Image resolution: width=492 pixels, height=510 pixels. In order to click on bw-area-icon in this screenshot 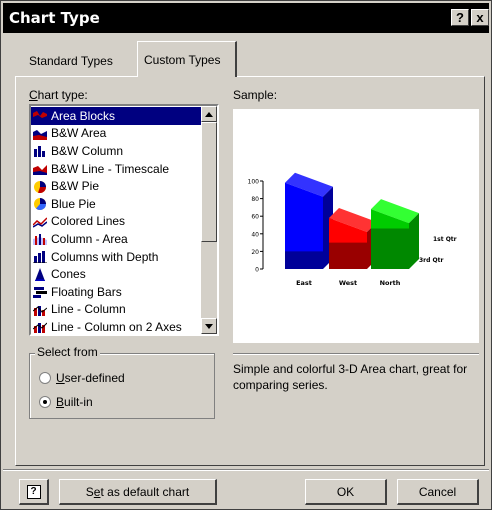, I will do `click(40, 134)`.